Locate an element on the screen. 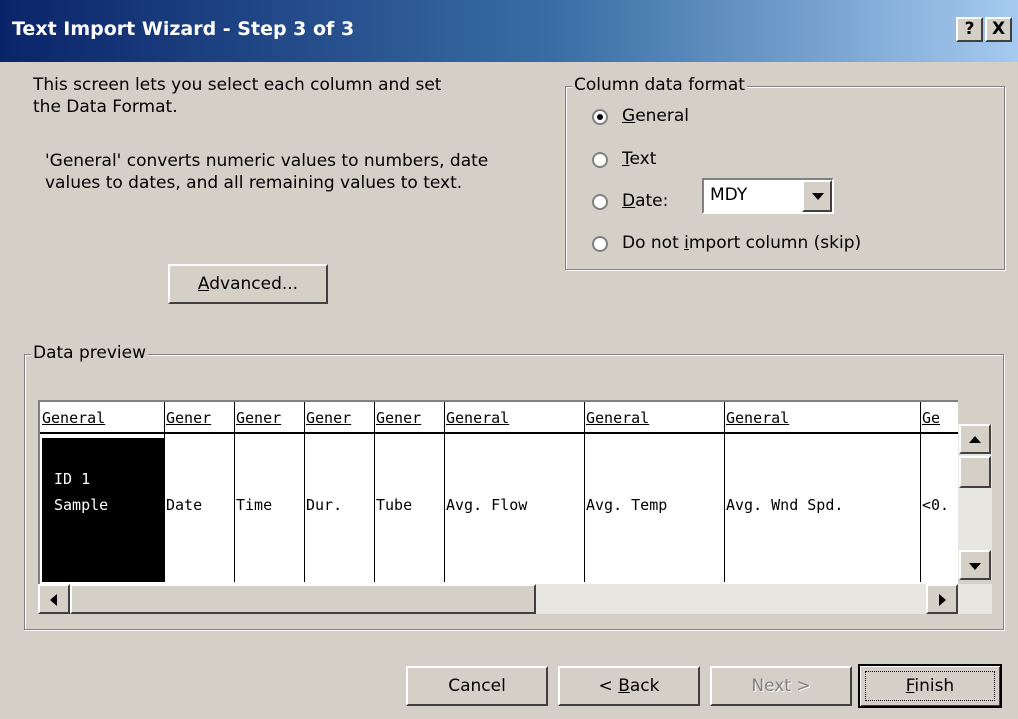  cell-text: Dur. is located at coordinates (324, 505).